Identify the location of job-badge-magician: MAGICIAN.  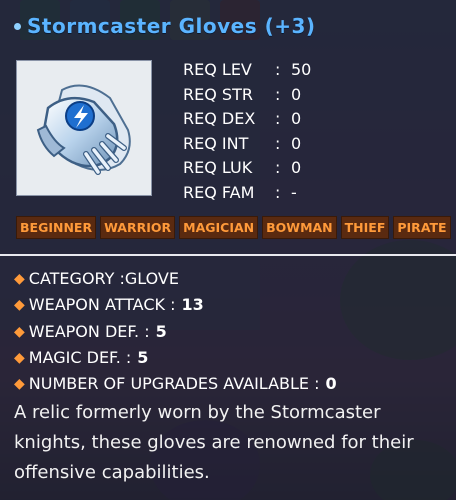
(219, 227).